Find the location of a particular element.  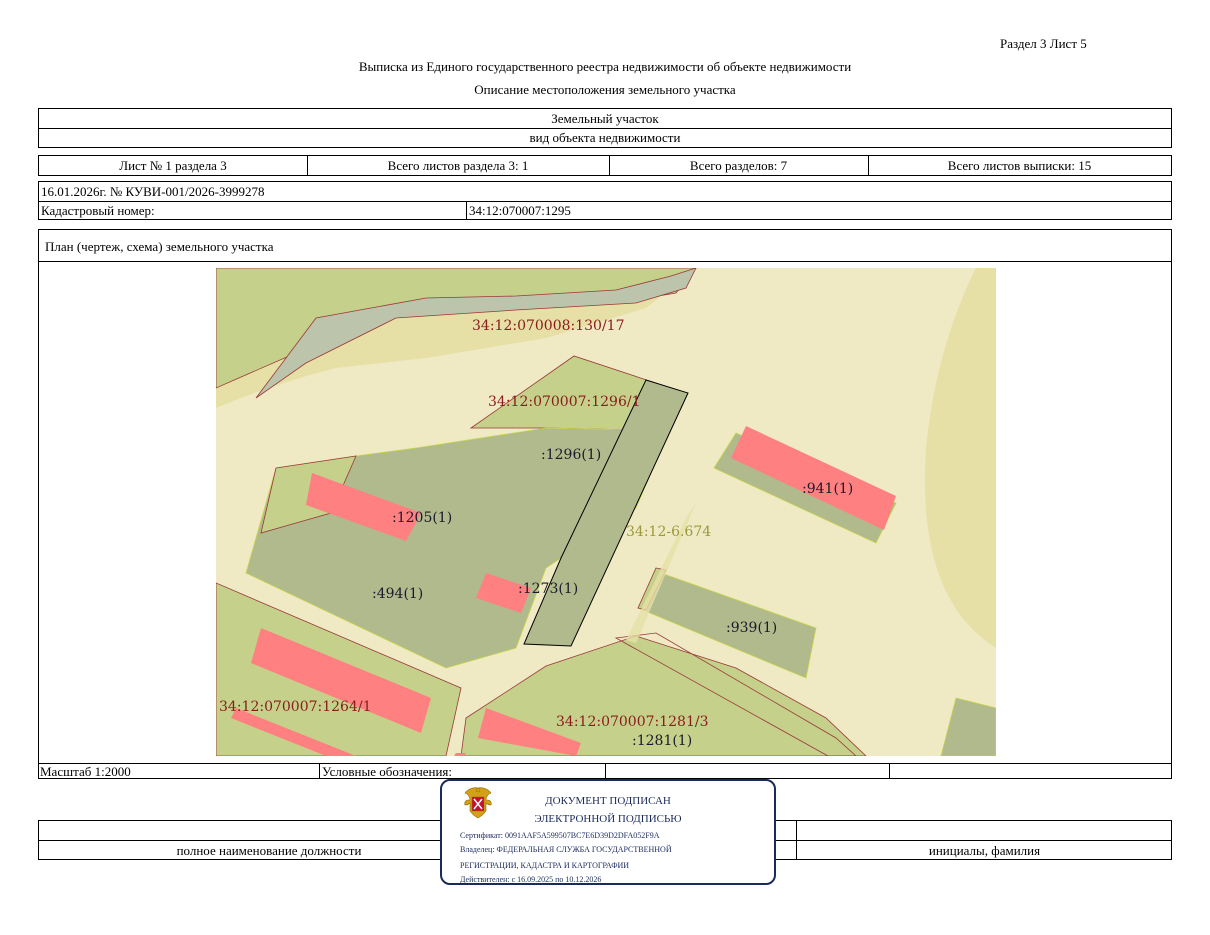

label-parcel-1281-3: 34:12:070007:1281/3 is located at coordinates (632, 722).